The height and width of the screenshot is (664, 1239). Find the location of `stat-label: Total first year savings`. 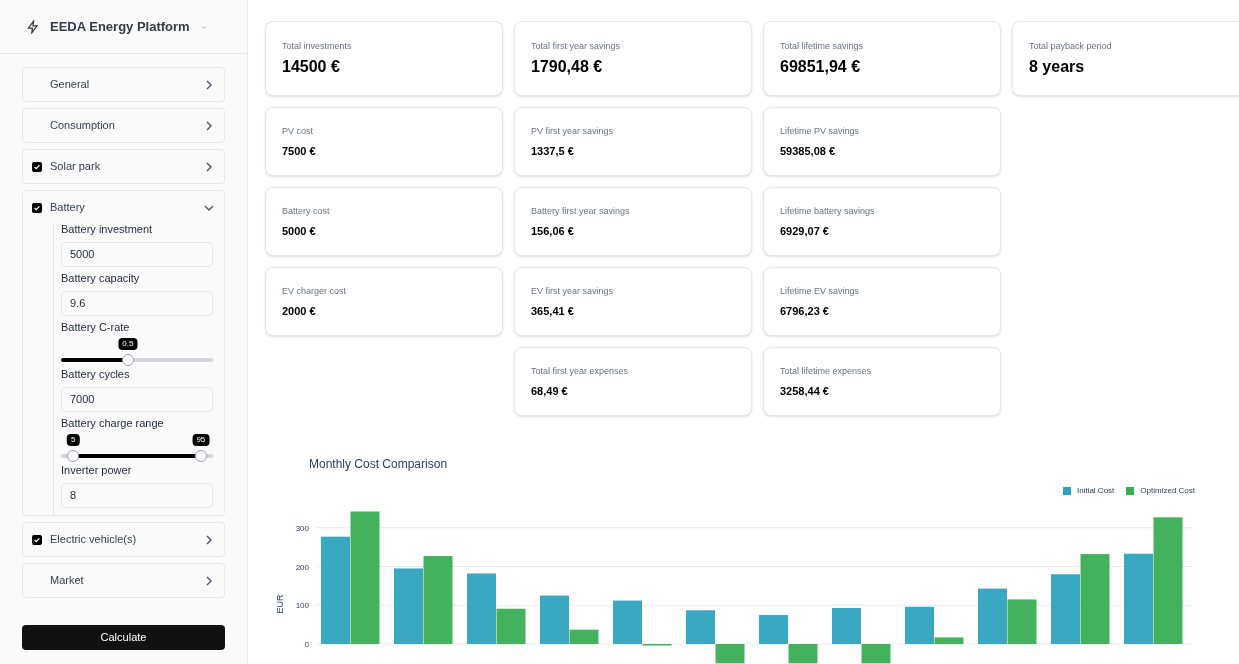

stat-label: Total first year savings is located at coordinates (576, 46).